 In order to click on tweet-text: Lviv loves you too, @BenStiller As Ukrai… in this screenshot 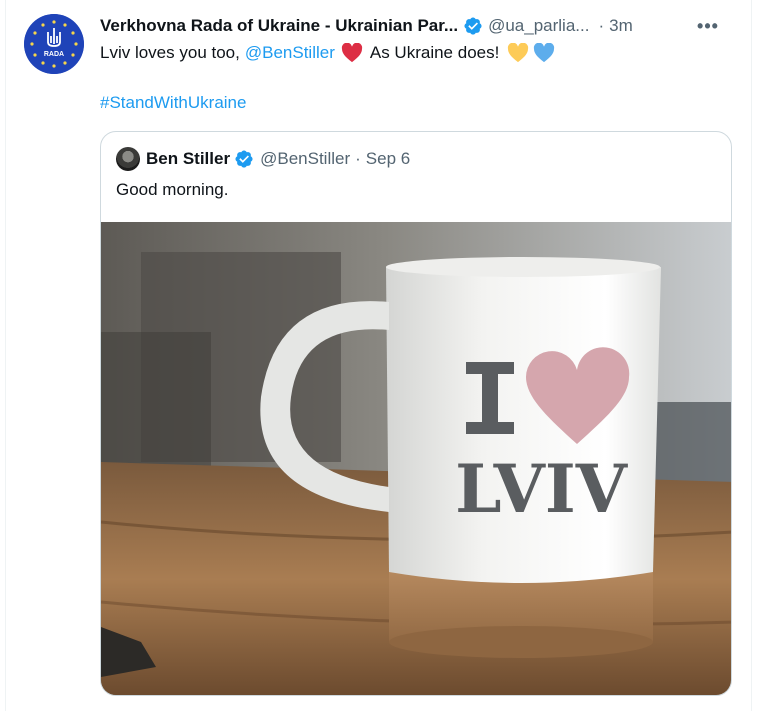, I will do `click(327, 53)`.